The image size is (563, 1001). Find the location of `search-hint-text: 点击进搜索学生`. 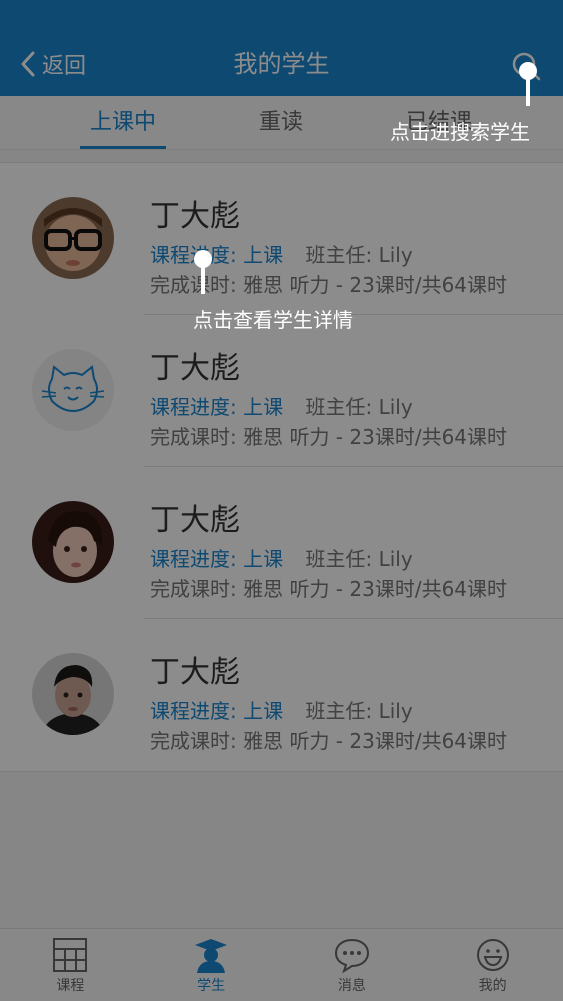

search-hint-text: 点击进搜索学生 is located at coordinates (460, 132).